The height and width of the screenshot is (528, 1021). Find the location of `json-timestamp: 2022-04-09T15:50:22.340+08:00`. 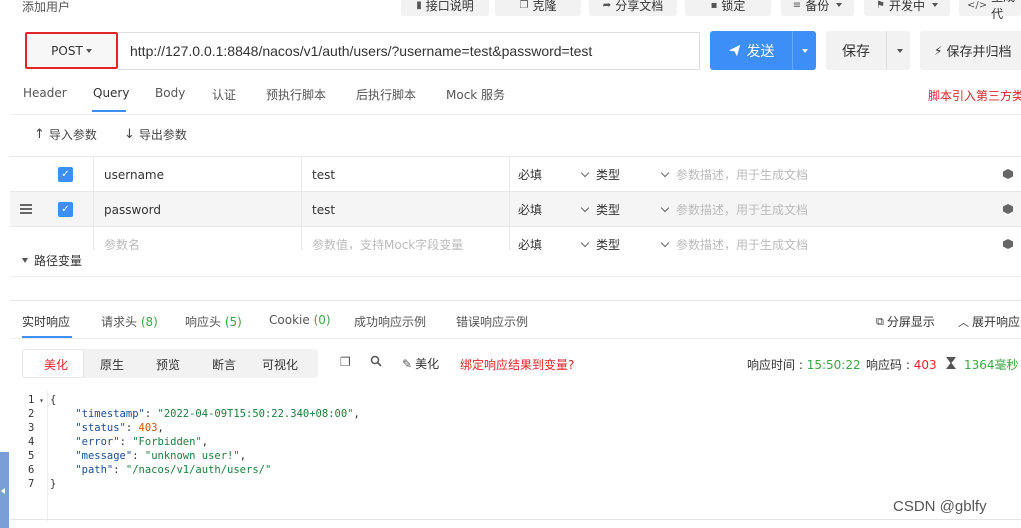

json-timestamp: 2022-04-09T15:50:22.340+08:00 is located at coordinates (255, 414).